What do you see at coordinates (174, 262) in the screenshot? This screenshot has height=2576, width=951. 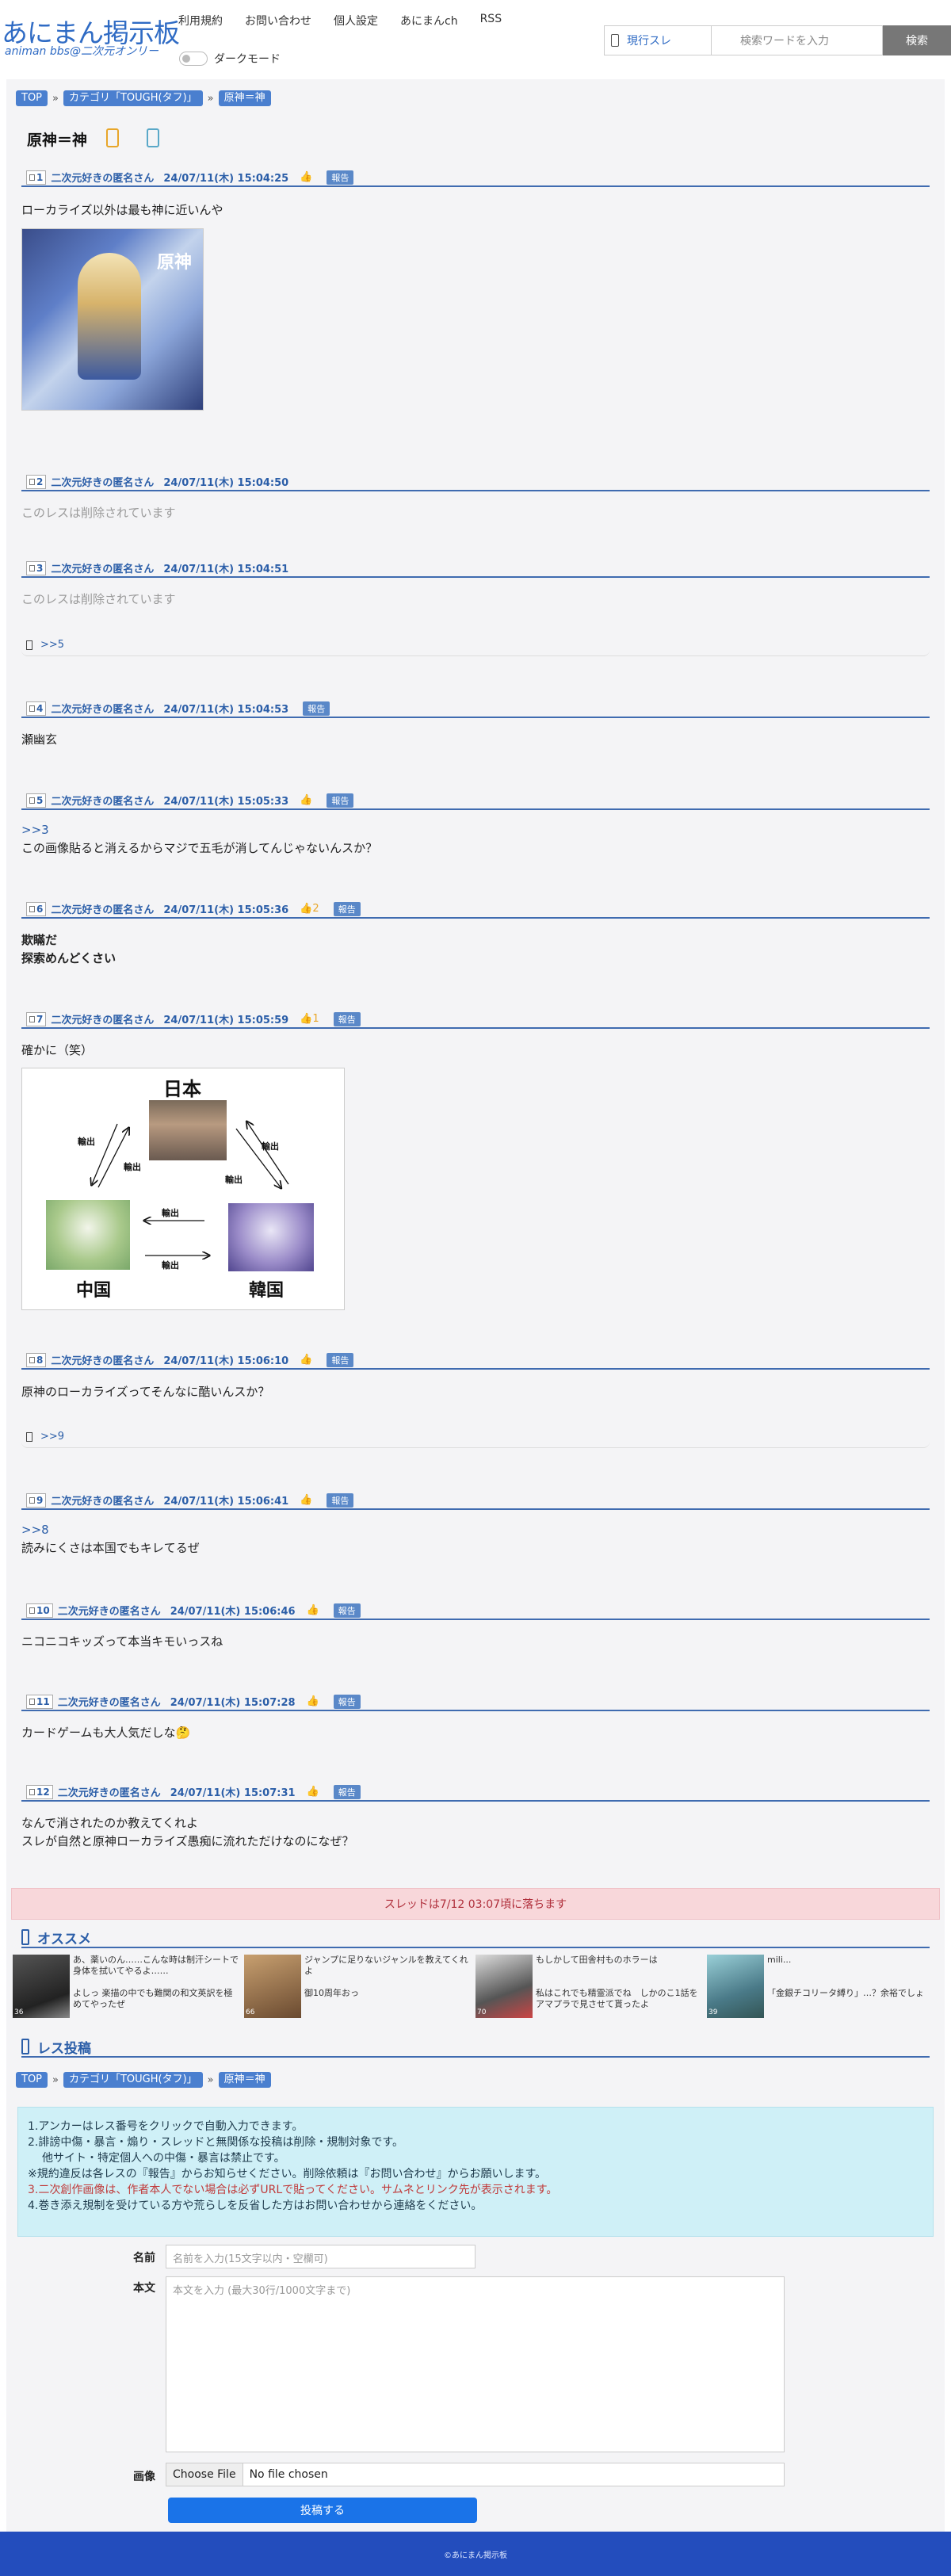 I see `genshin-logo: 原神` at bounding box center [174, 262].